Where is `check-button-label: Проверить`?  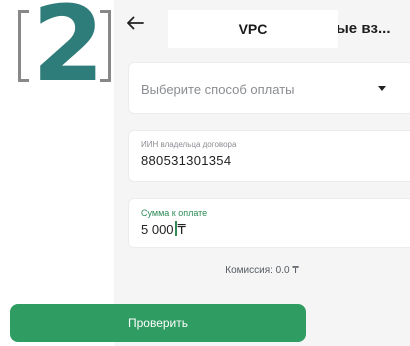 check-button-label: Проверить is located at coordinates (157, 323).